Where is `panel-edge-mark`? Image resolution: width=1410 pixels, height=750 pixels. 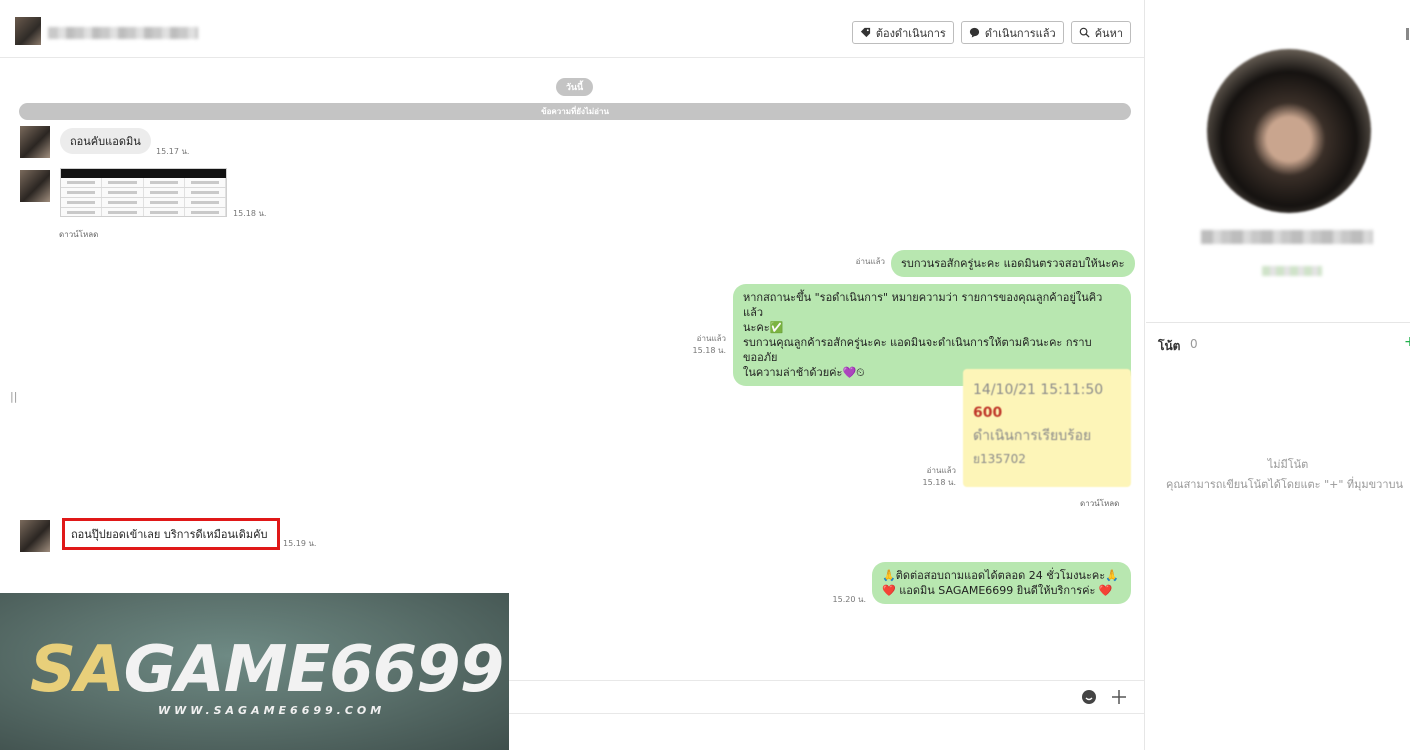
panel-edge-mark is located at coordinates (1407, 34).